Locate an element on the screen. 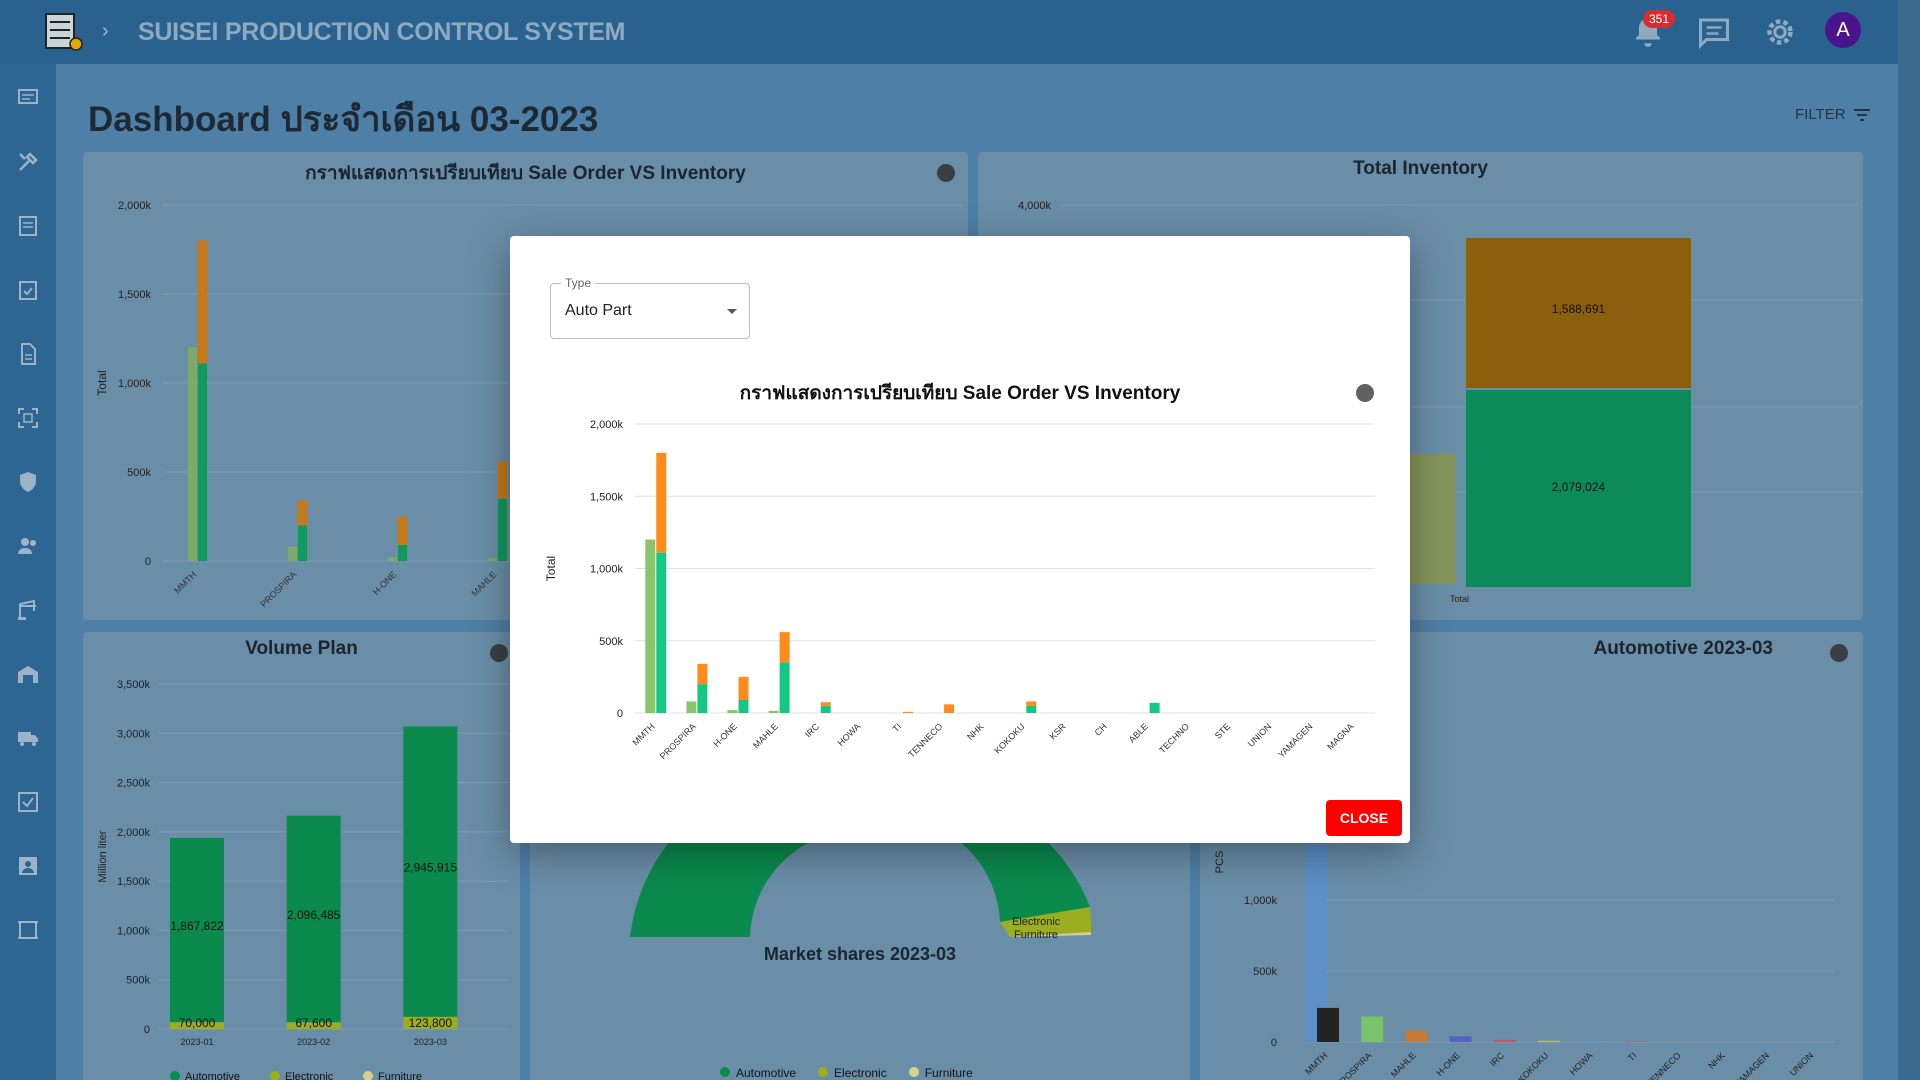 This screenshot has width=1920, height=1080. x-tick-label: ABLE is located at coordinates (1138, 732).